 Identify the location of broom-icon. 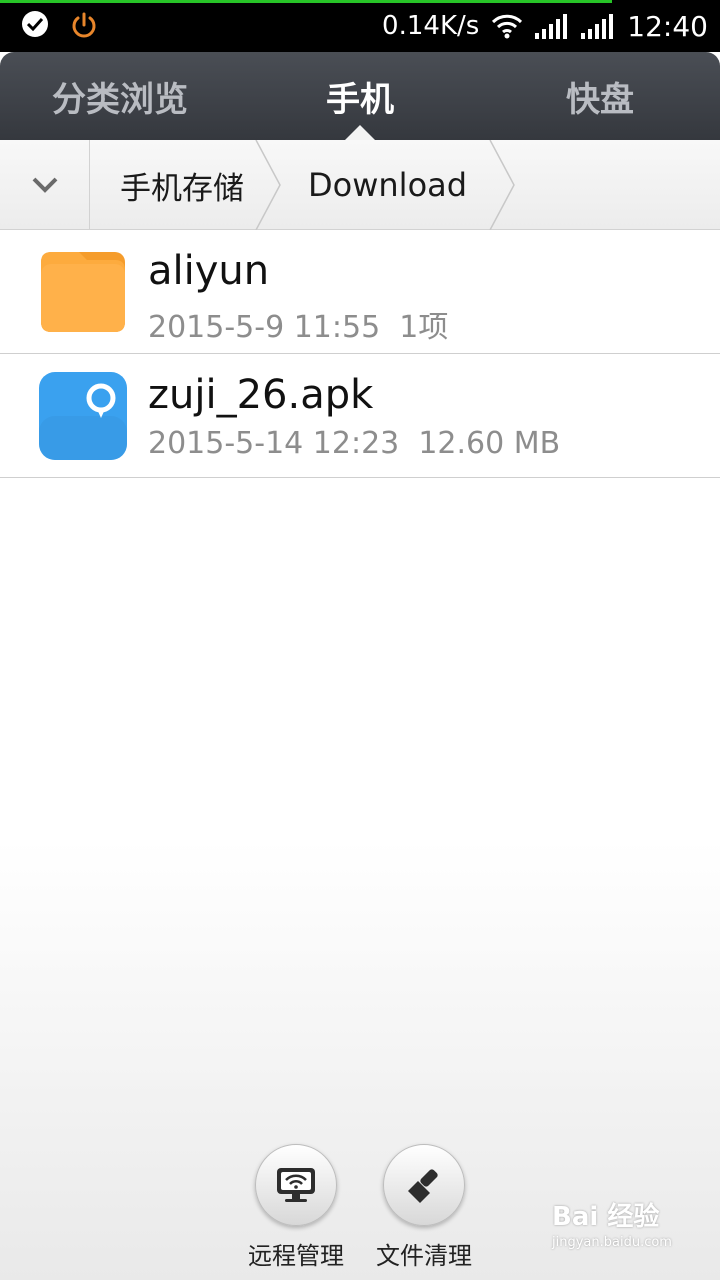
(423, 1186).